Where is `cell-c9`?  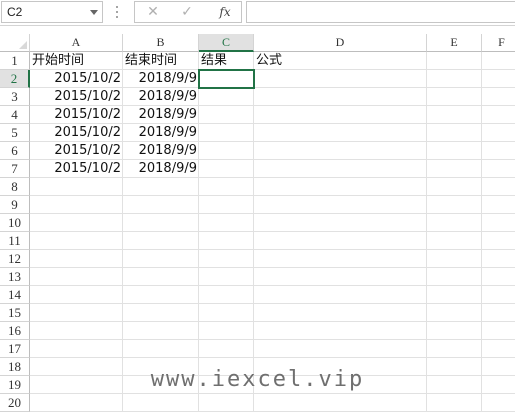 cell-c9 is located at coordinates (226, 205).